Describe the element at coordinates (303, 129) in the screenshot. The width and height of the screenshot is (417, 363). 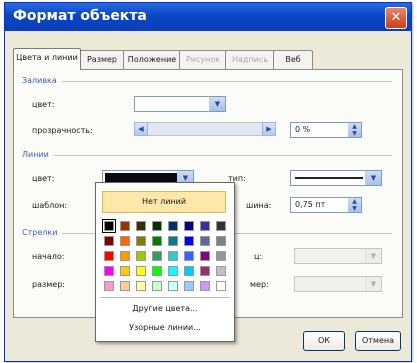
I see `transparency-value: 0 %` at that location.